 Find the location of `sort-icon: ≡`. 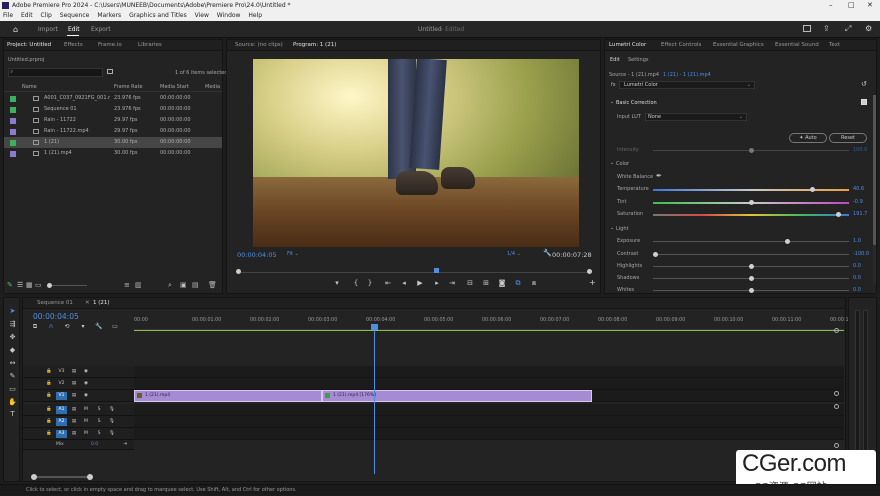

sort-icon: ≡ is located at coordinates (127, 285).